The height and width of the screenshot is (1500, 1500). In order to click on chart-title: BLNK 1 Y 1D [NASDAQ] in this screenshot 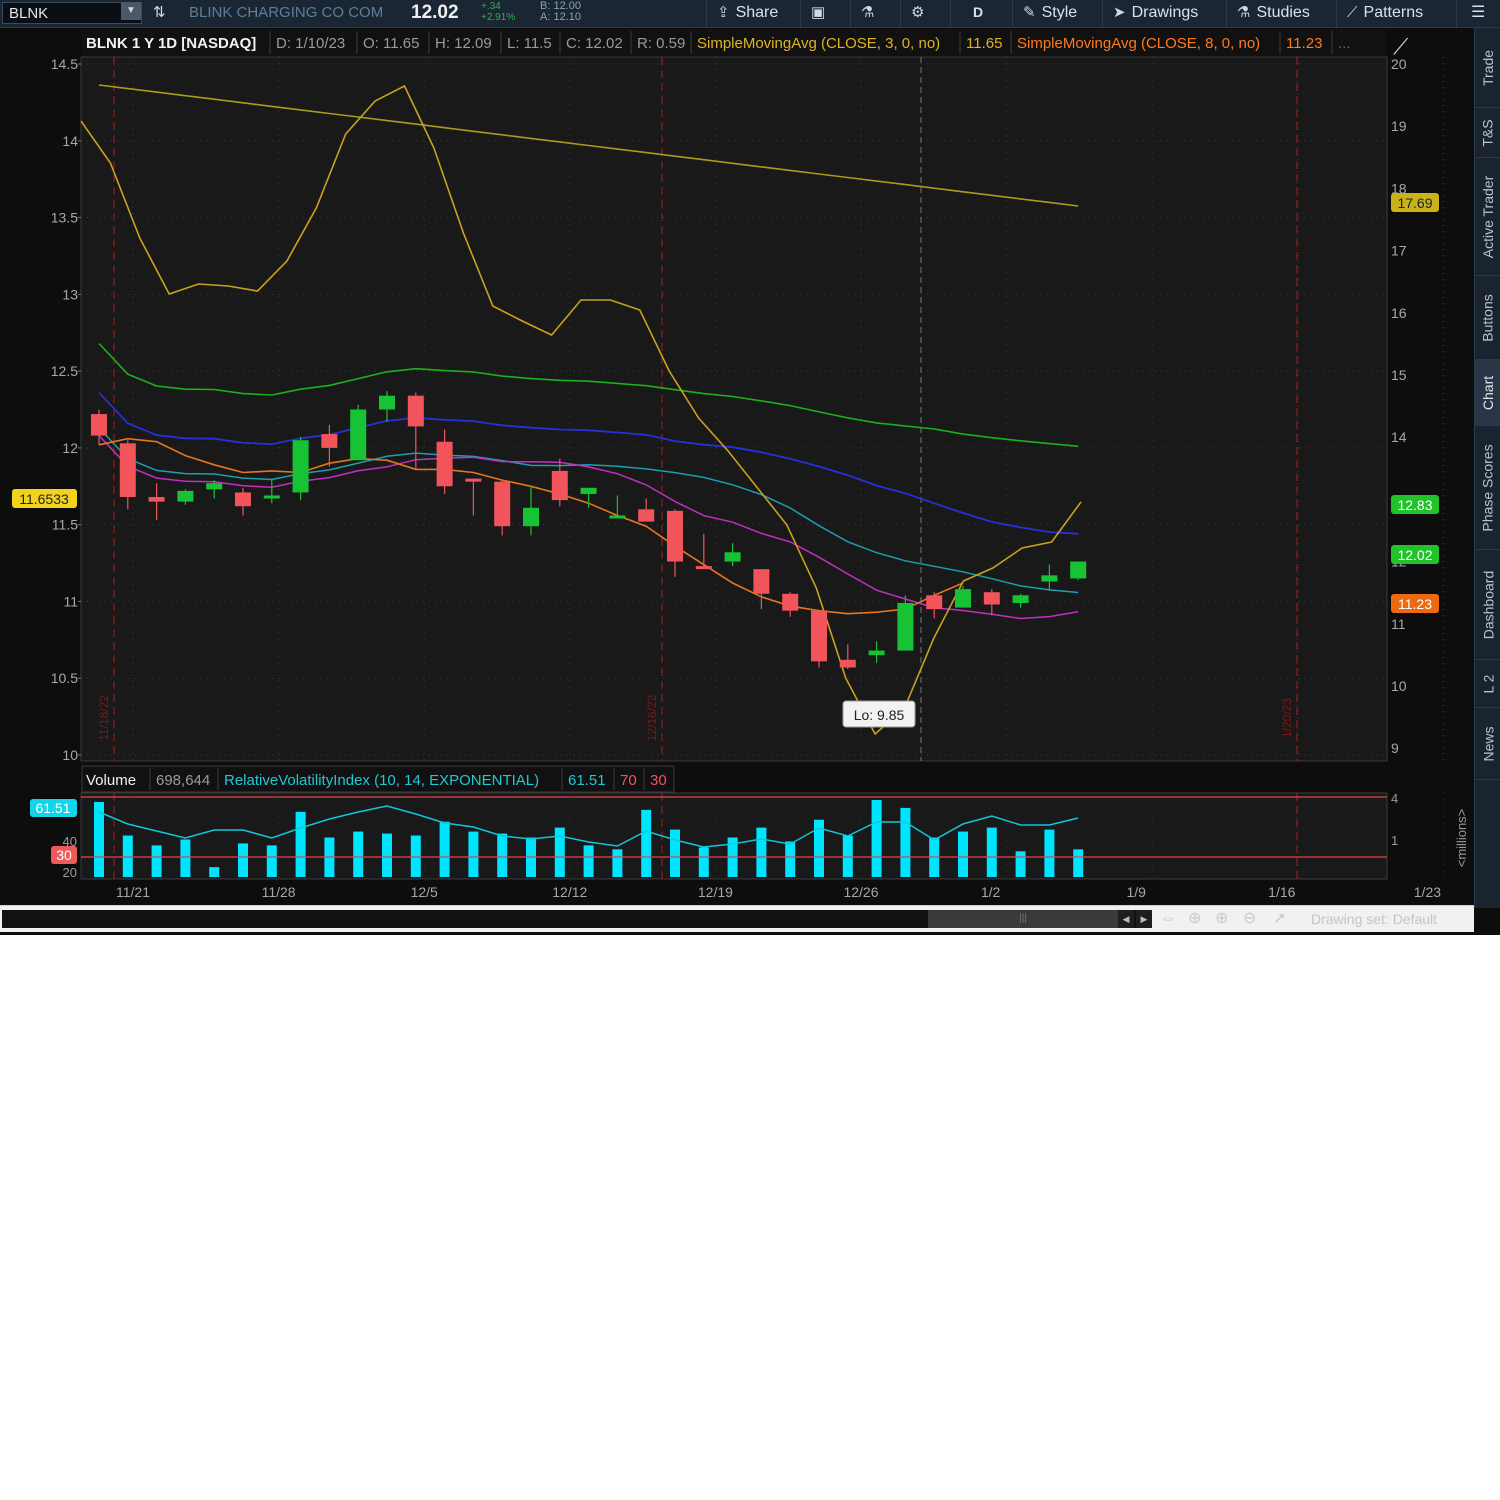, I will do `click(171, 43)`.